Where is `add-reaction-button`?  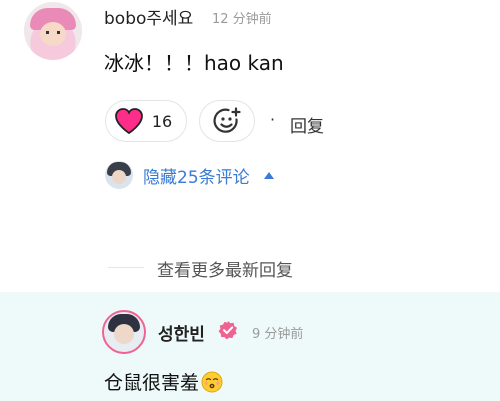 add-reaction-button is located at coordinates (227, 121).